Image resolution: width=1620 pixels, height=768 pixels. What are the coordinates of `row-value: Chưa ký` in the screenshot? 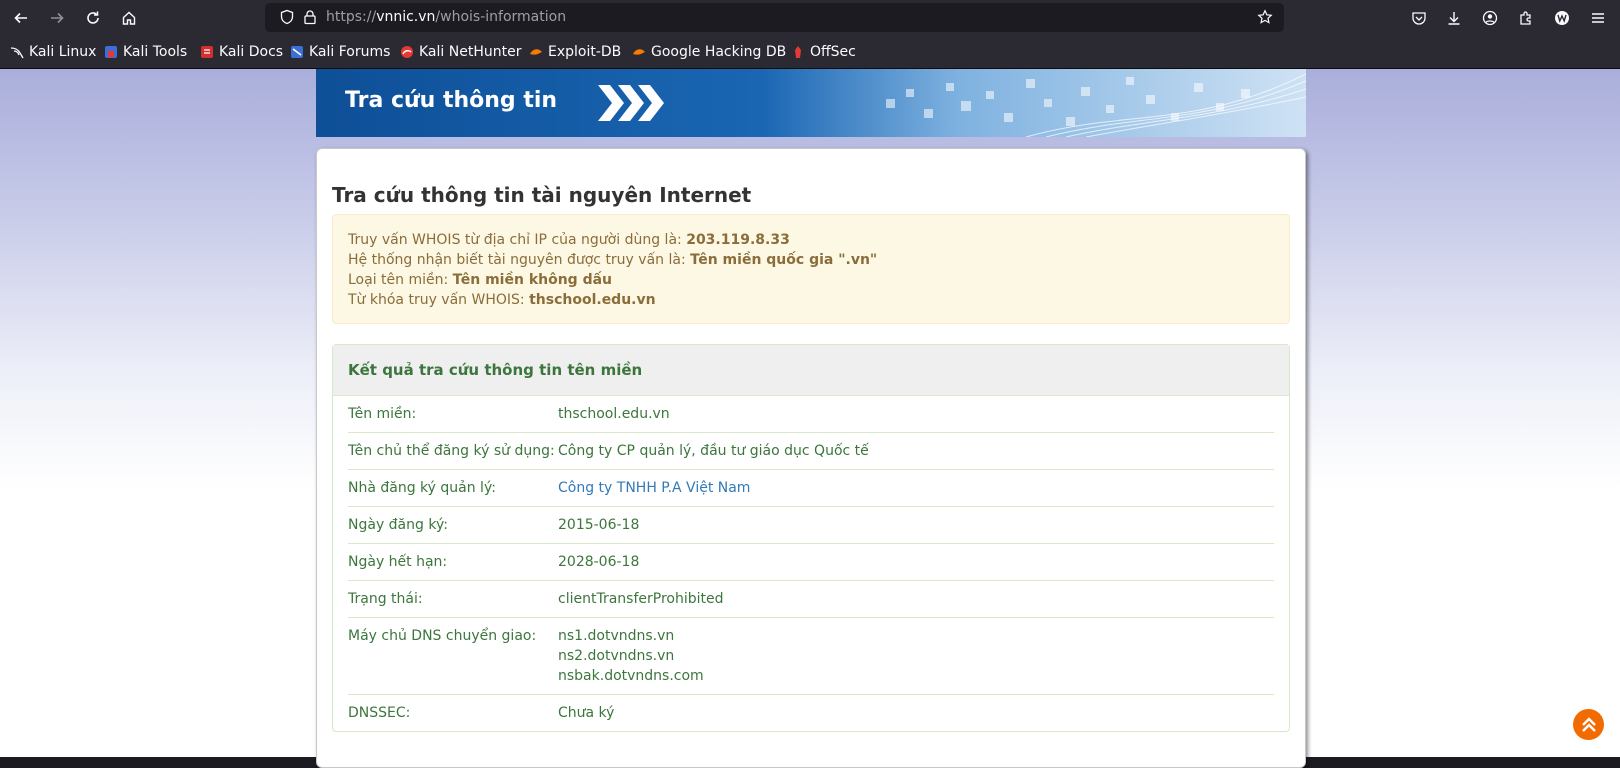 It's located at (586, 713).